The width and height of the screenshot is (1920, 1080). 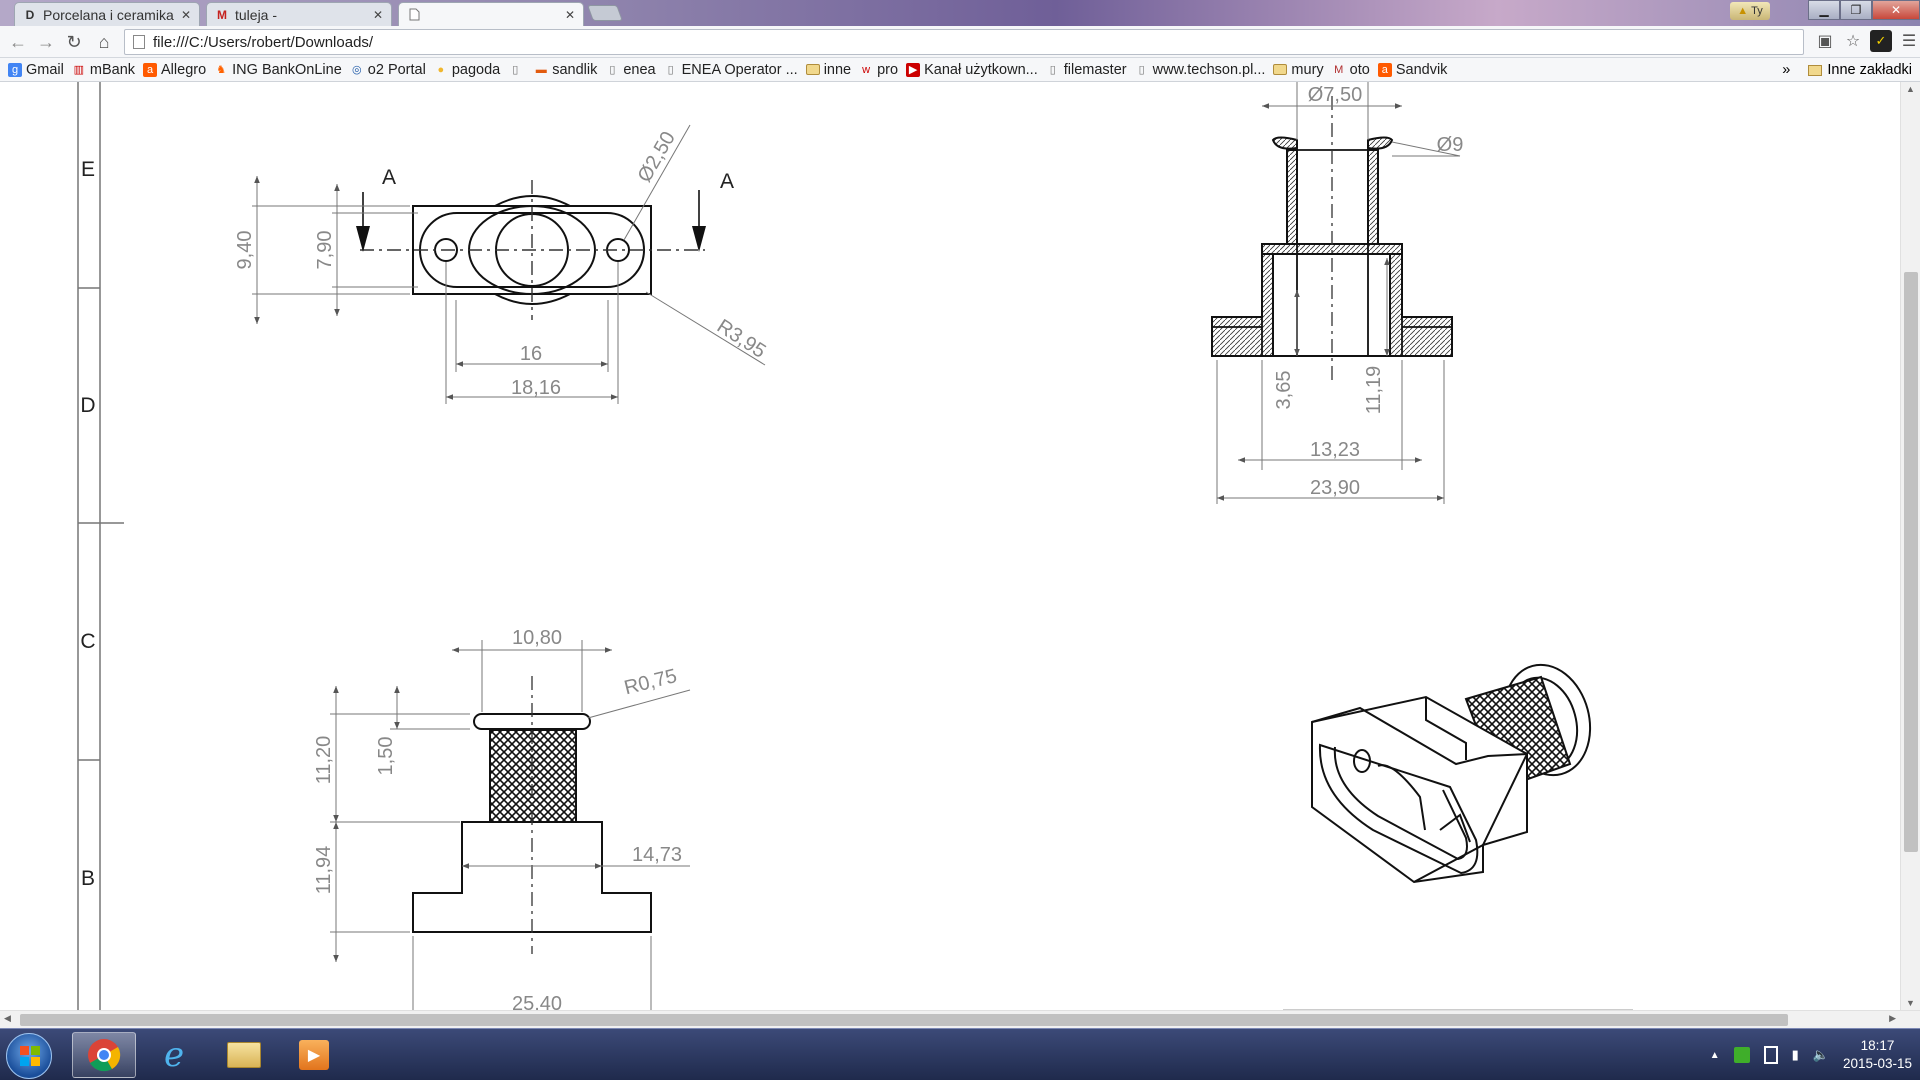 What do you see at coordinates (46, 42) in the screenshot?
I see `forward-button: →` at bounding box center [46, 42].